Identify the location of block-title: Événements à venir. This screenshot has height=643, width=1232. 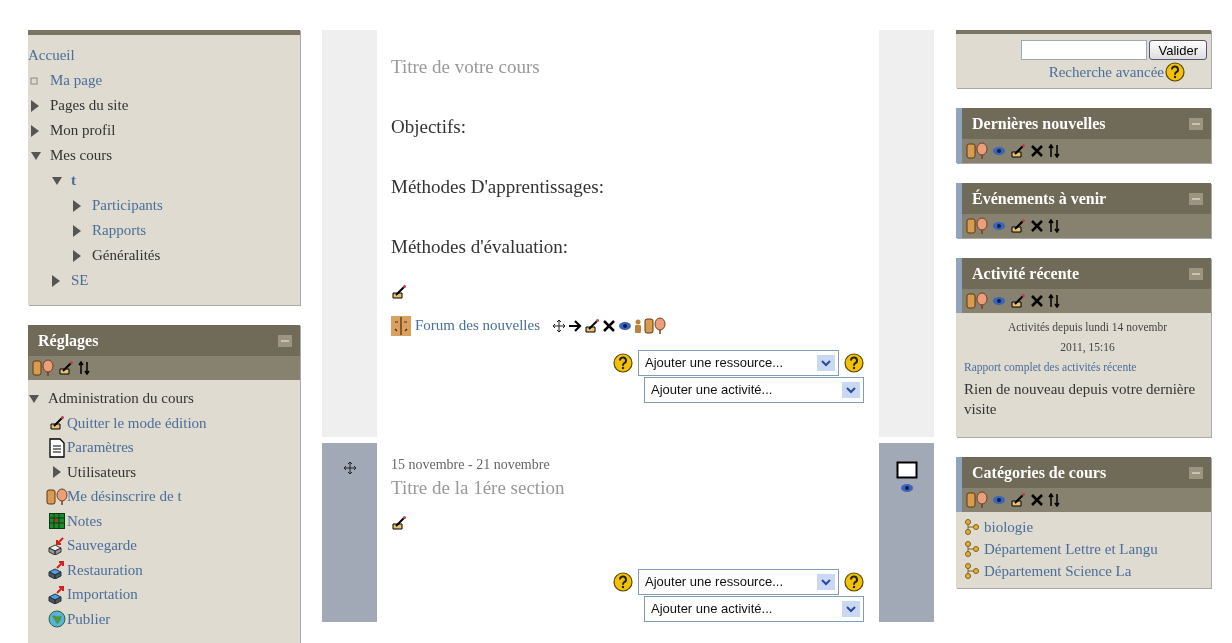
(1039, 198).